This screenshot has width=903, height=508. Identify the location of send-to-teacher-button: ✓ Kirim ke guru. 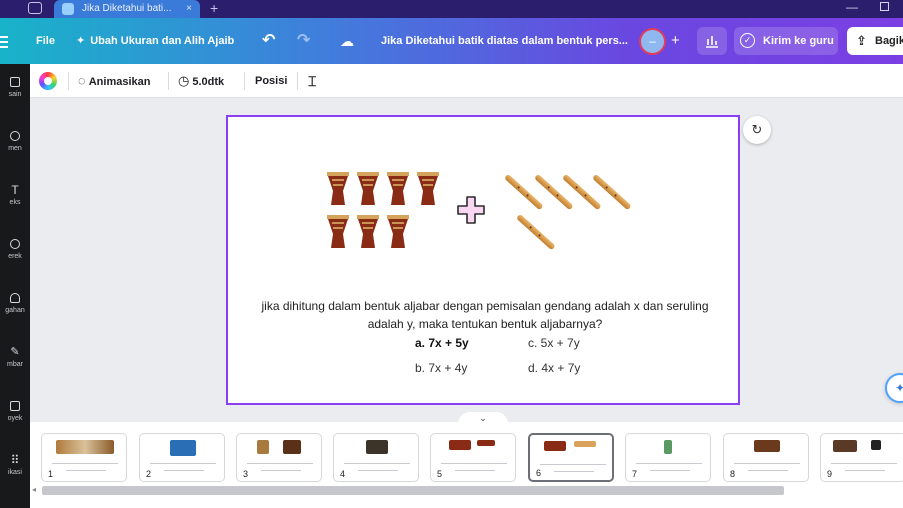
(786, 41).